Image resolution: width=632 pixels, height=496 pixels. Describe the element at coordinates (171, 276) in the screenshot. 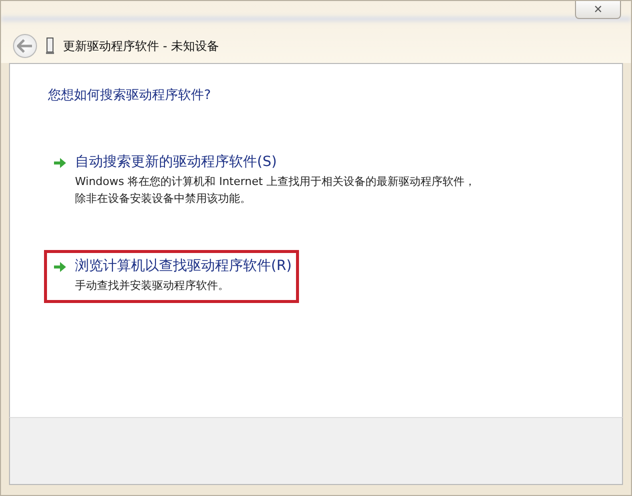

I see `option-link: 浏览计算机以查找驱动程序软件(R) 手动查找并安装驱动程序软件。` at that location.